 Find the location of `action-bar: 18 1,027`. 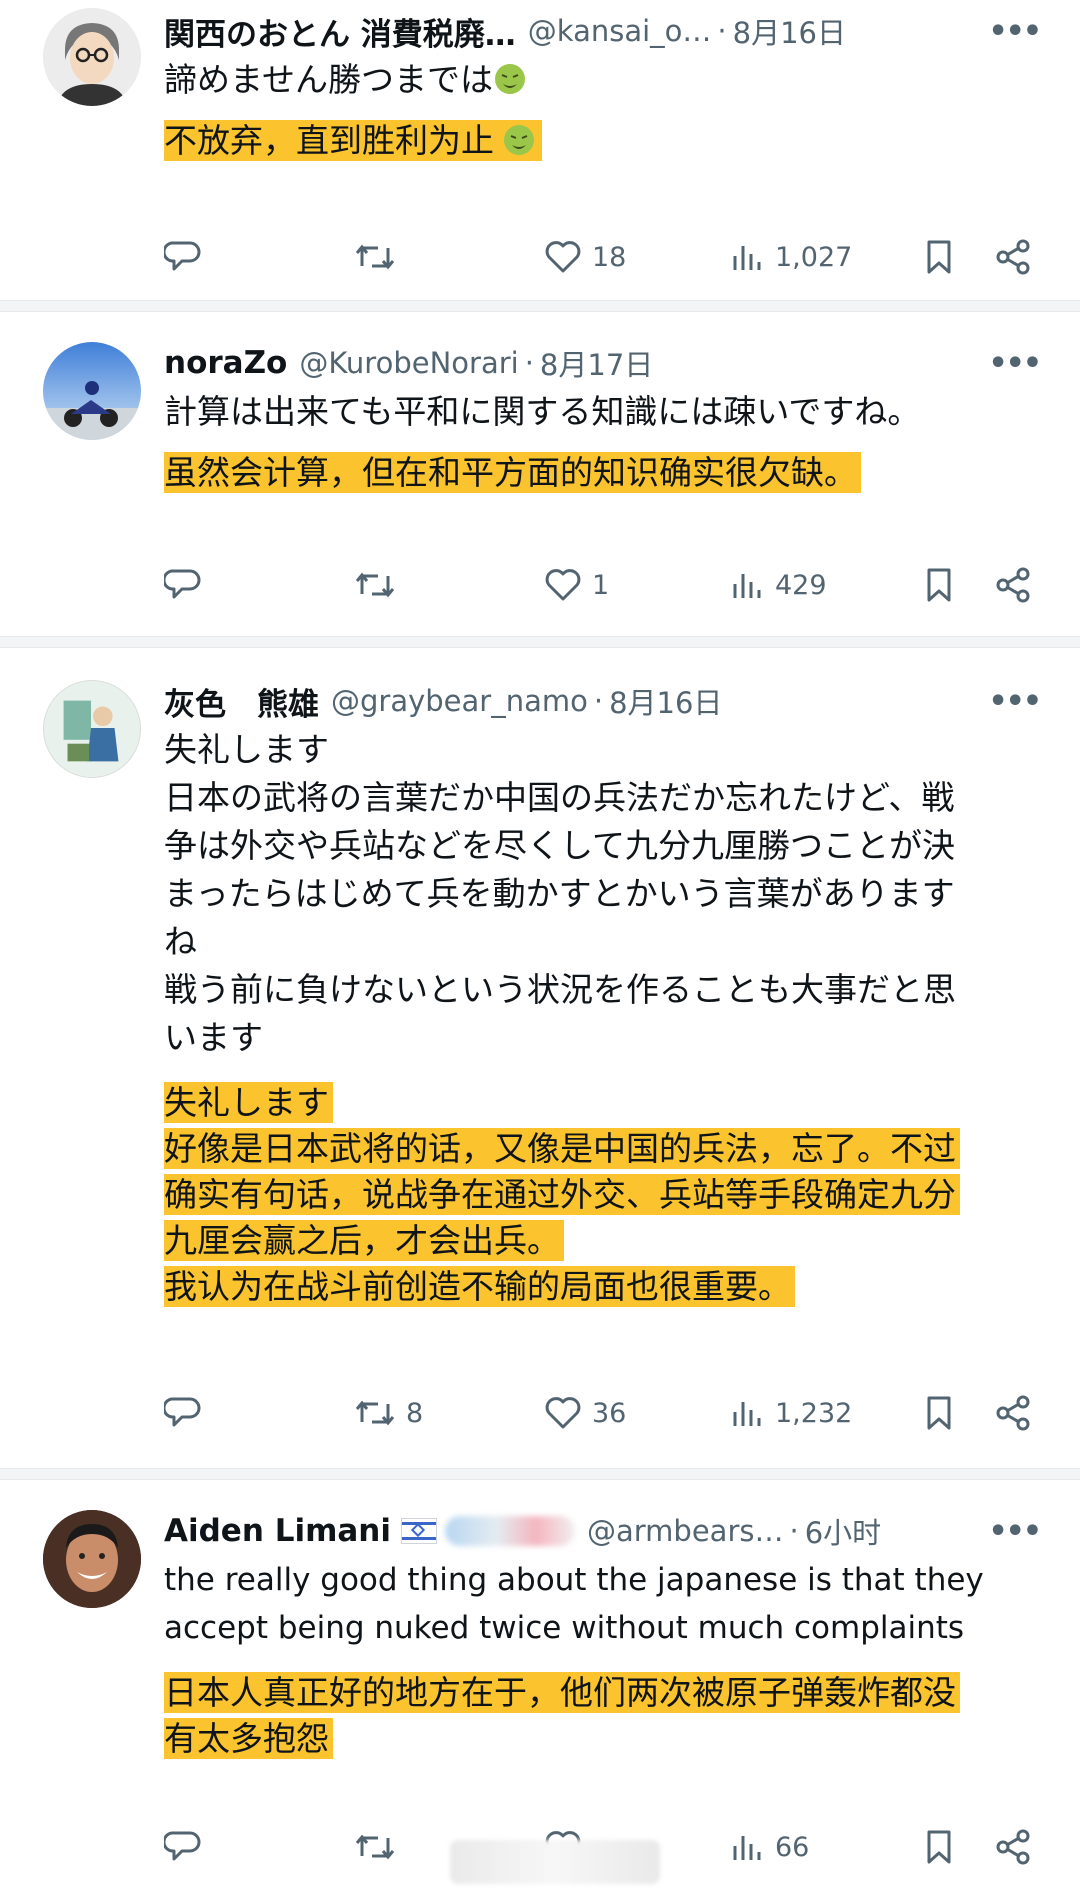

action-bar: 18 1,027 is located at coordinates (602, 257).